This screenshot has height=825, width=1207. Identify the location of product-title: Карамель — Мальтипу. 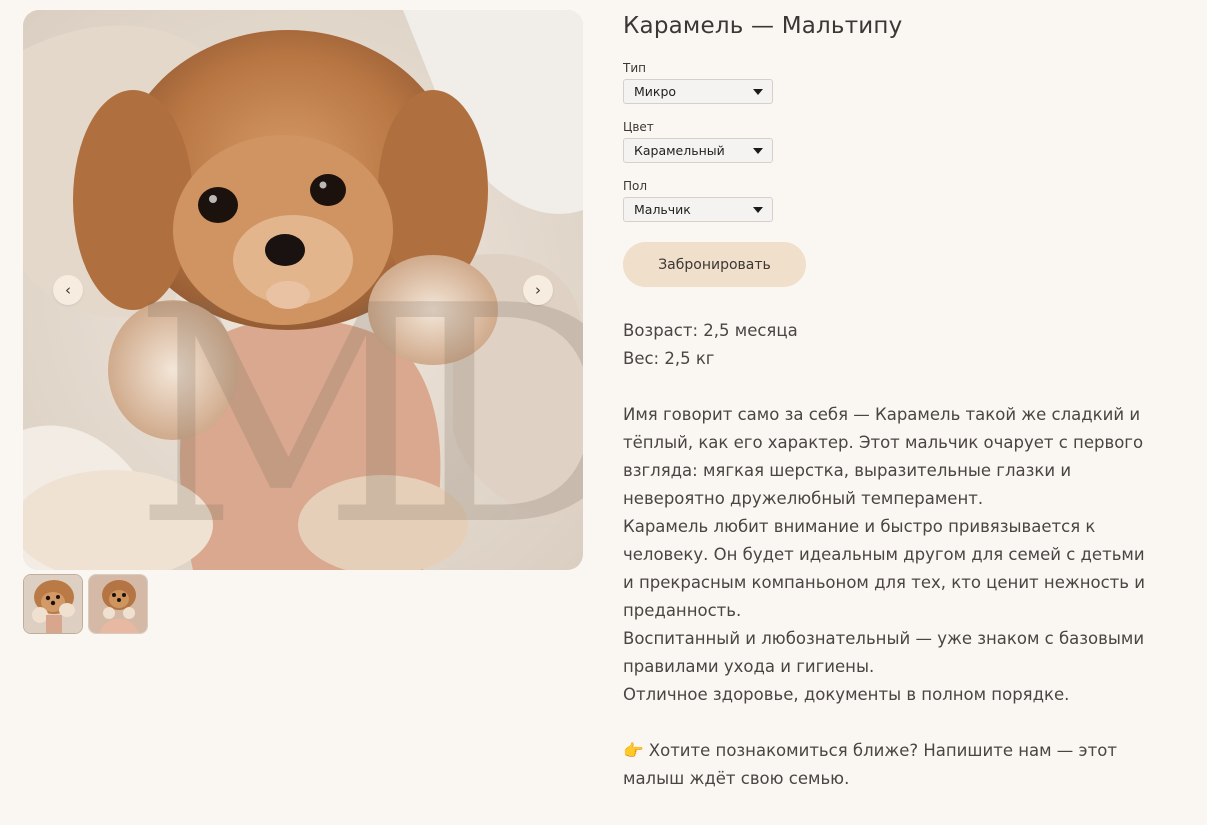
(763, 26).